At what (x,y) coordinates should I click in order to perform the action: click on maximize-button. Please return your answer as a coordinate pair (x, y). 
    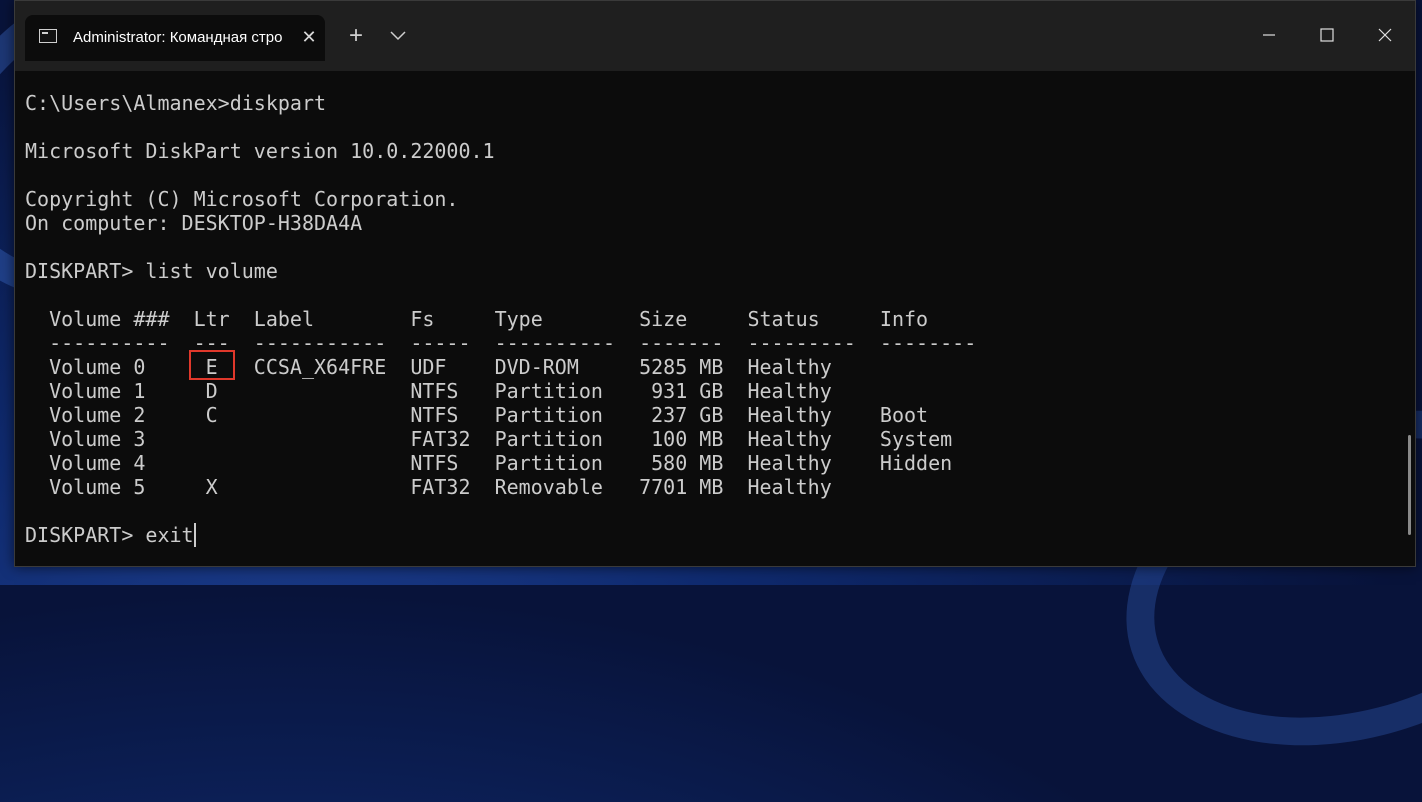
    Looking at the image, I should click on (1327, 35).